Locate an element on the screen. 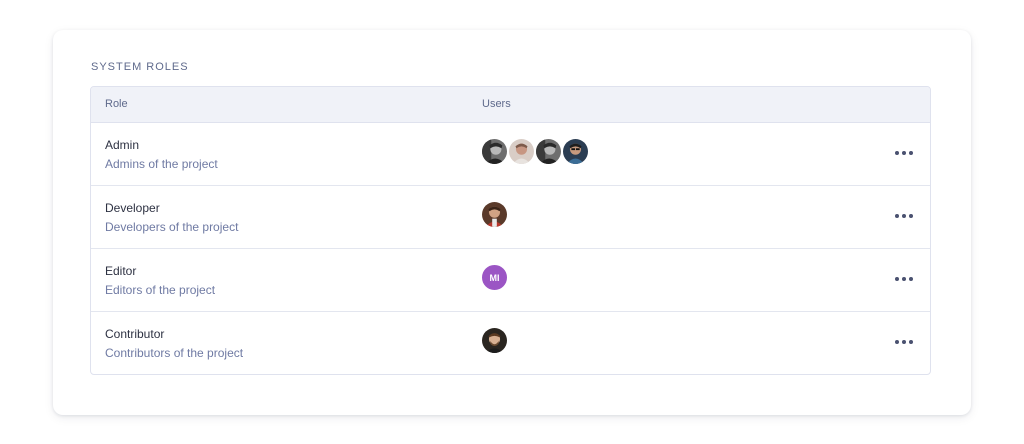  user-avatars: MI is located at coordinates (494, 277).